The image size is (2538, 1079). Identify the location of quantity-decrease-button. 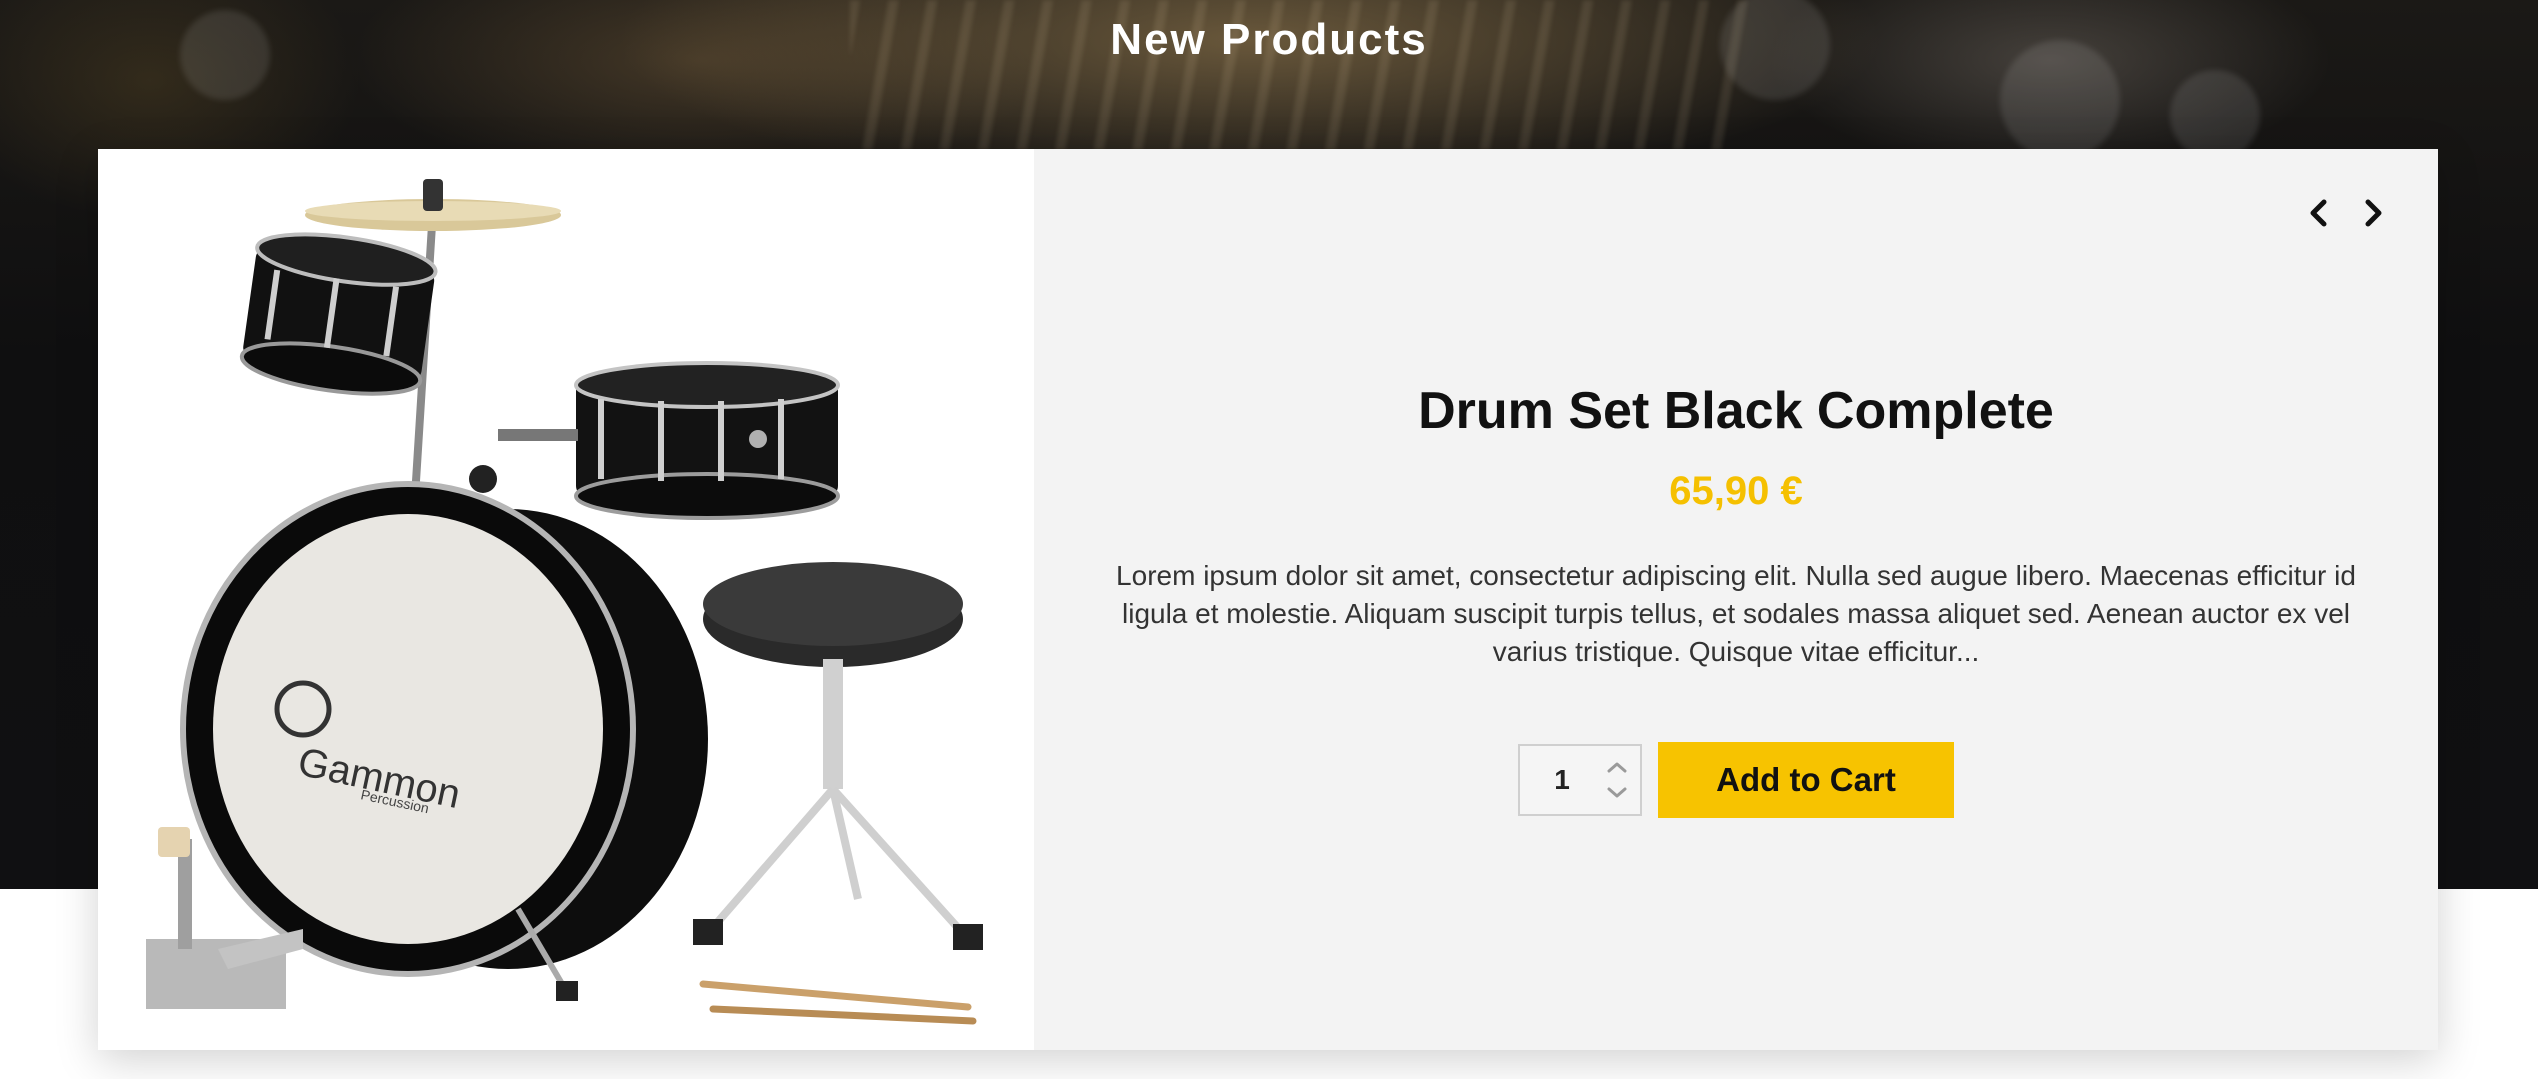
(1617, 793).